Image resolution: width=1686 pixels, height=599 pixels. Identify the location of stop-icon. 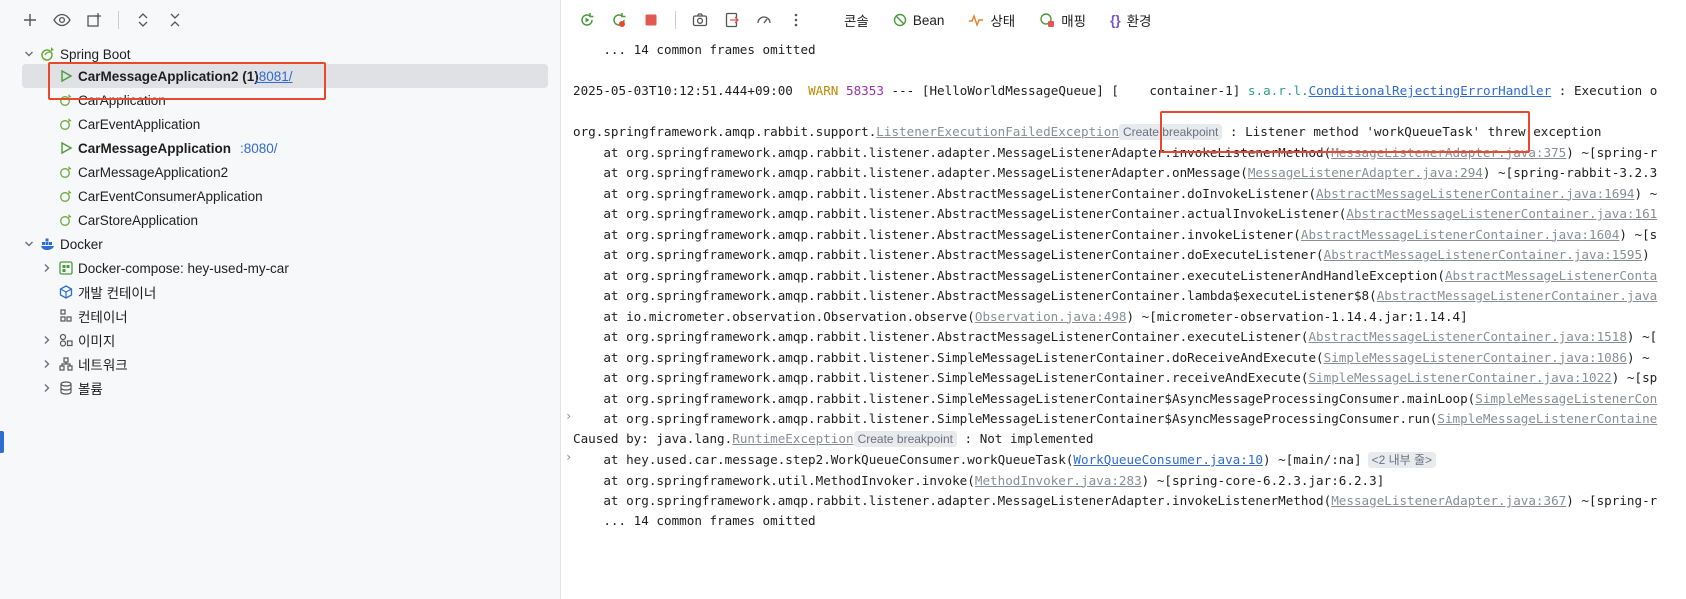
(651, 20).